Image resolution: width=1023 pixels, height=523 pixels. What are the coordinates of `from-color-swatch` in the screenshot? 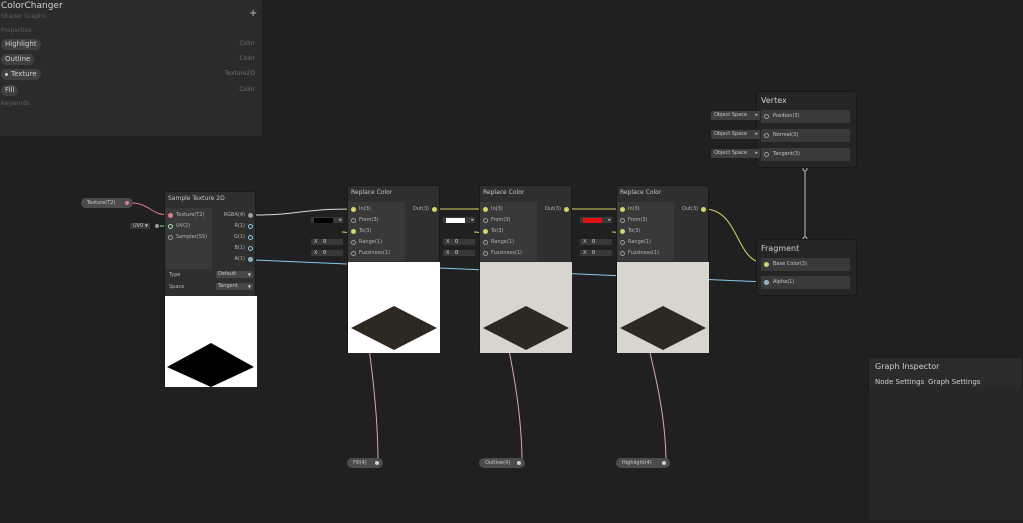 It's located at (455, 220).